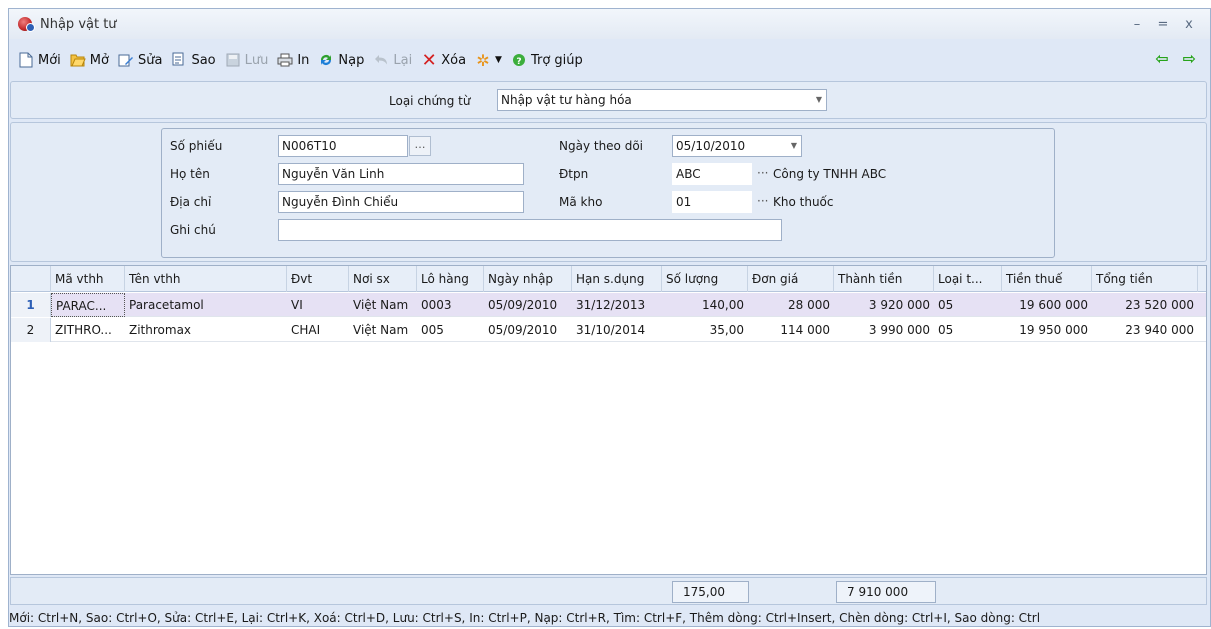 The height and width of the screenshot is (629, 1211). Describe the element at coordinates (401, 202) in the screenshot. I see `dia-chi-field: Nguyễn Đình Chiểu` at that location.